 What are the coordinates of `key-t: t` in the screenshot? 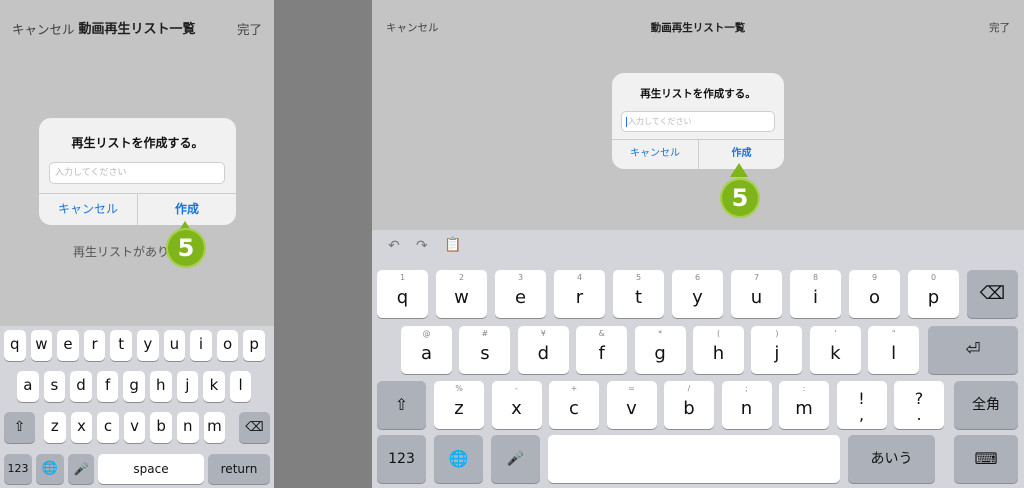 It's located at (121, 345).